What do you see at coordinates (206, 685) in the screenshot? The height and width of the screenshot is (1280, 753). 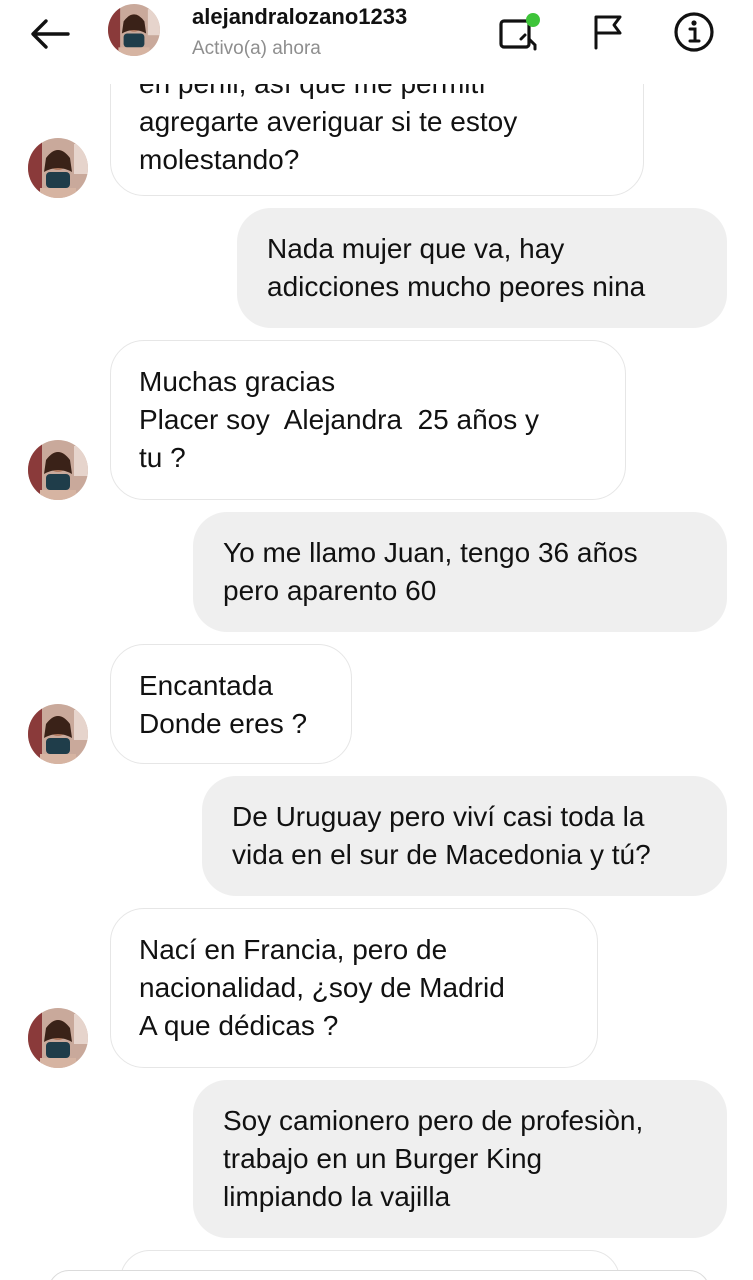 I see `message-line: Encantada` at bounding box center [206, 685].